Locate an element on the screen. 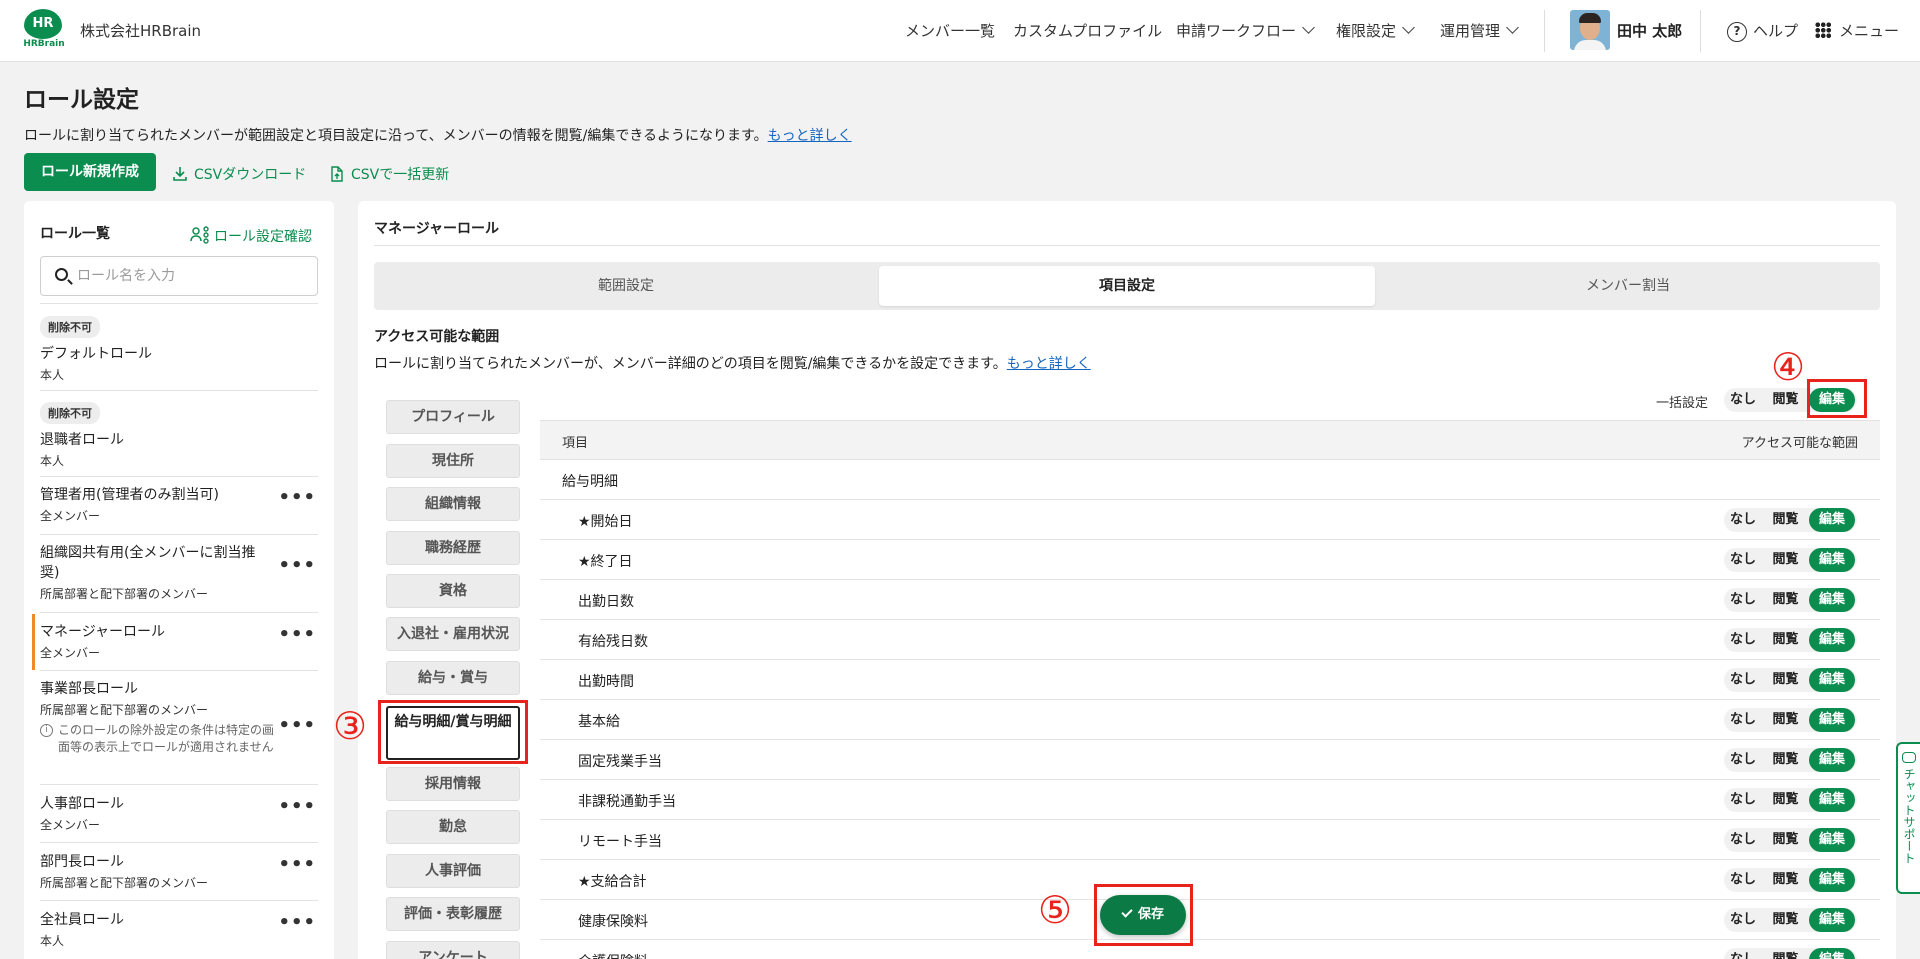 This screenshot has height=959, width=1920. tab-item-settings: 項目設定 is located at coordinates (1127, 286).